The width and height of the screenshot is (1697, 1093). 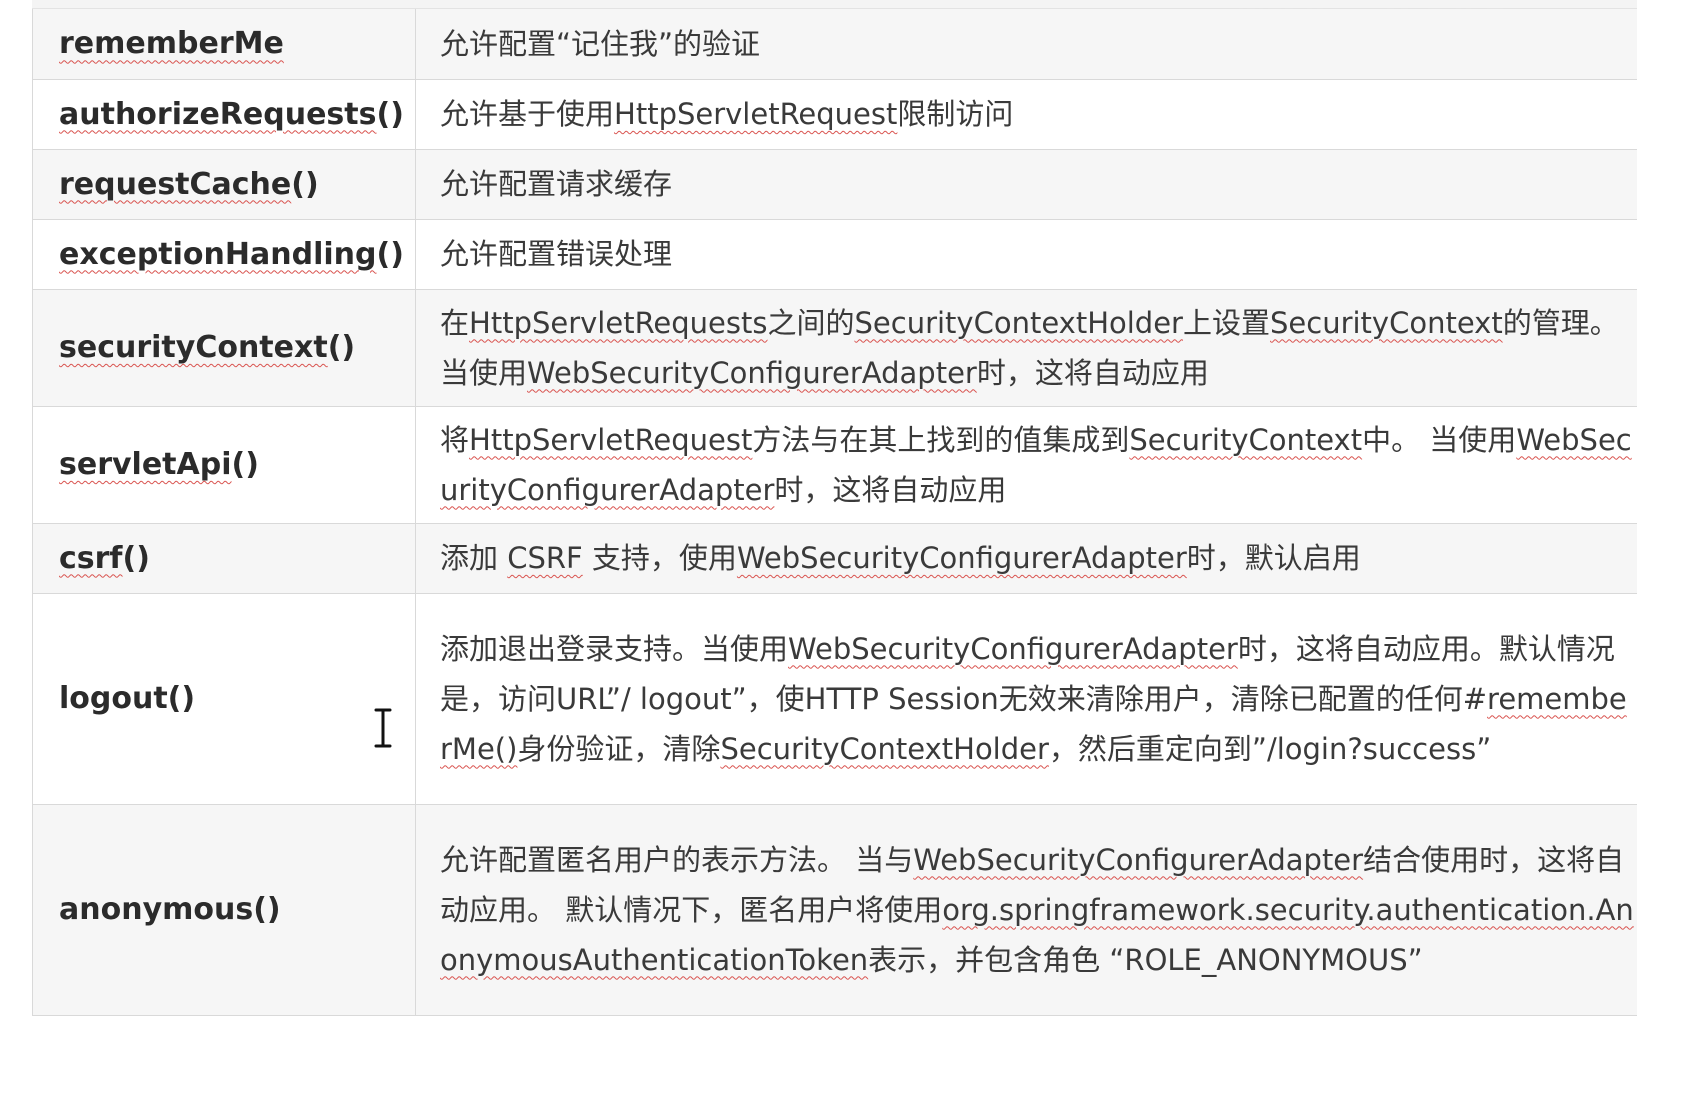 I want to click on method-name-cell: rememberMe, so click(x=224, y=44).